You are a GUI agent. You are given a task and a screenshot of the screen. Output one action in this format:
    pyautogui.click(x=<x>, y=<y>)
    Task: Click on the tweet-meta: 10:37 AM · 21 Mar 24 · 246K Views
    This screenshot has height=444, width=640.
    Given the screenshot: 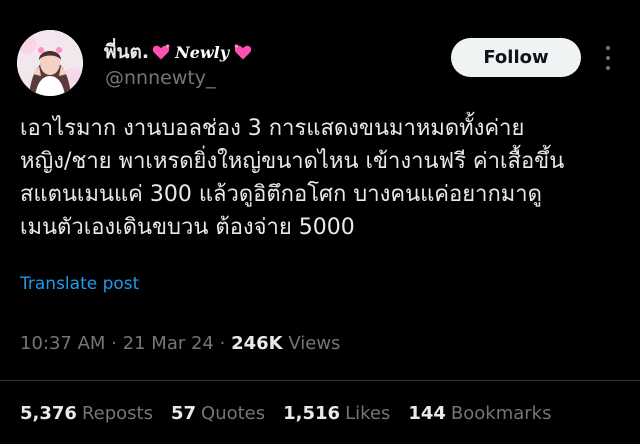 What is the action you would take?
    pyautogui.click(x=180, y=343)
    